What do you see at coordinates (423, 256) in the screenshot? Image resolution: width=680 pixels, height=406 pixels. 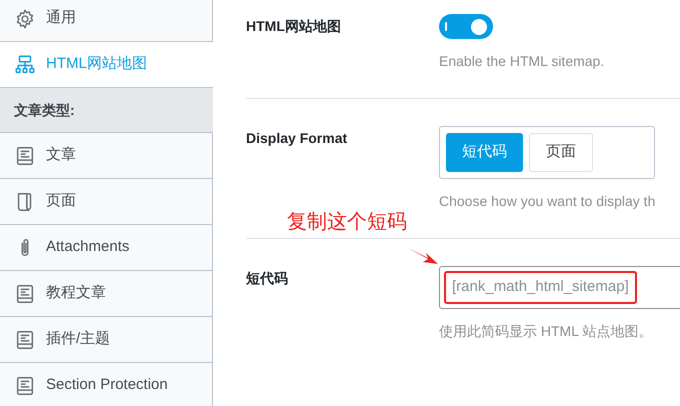 I see `annotation-arrow` at bounding box center [423, 256].